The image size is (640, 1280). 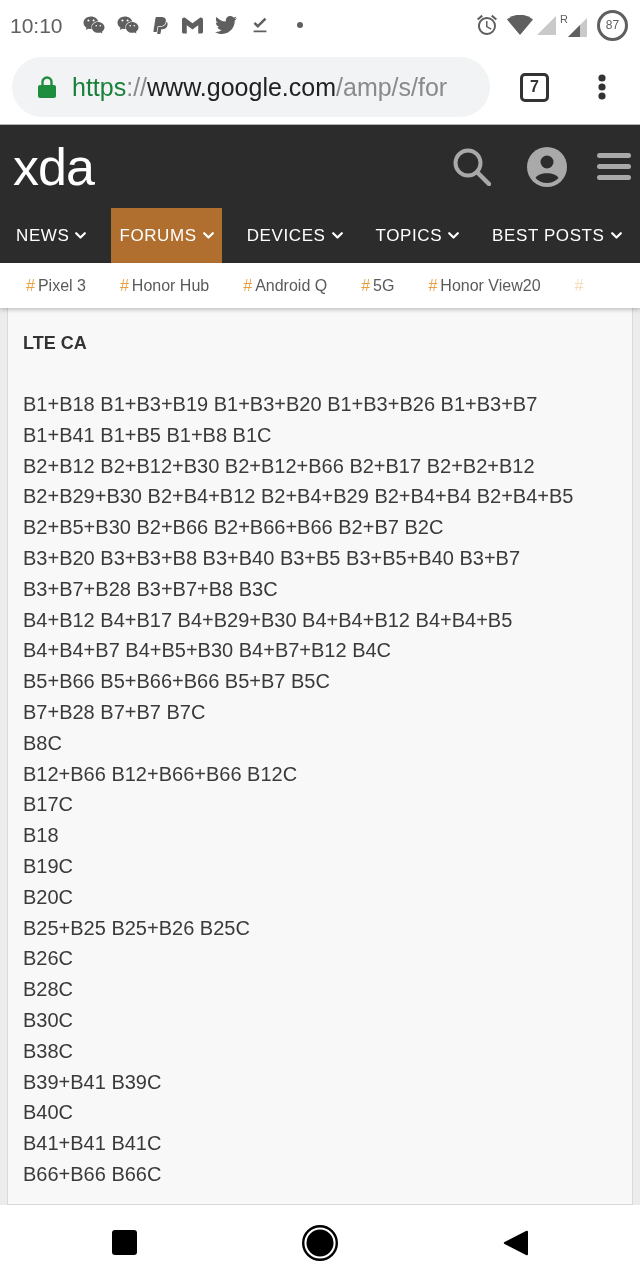 What do you see at coordinates (294, 235) in the screenshot?
I see `nav-tab: DEVICES` at bounding box center [294, 235].